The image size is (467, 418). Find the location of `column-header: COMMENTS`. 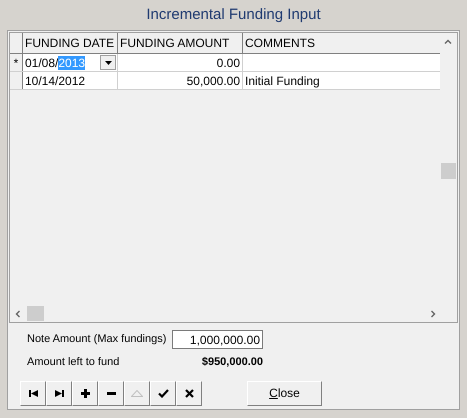

column-header: COMMENTS is located at coordinates (341, 43).